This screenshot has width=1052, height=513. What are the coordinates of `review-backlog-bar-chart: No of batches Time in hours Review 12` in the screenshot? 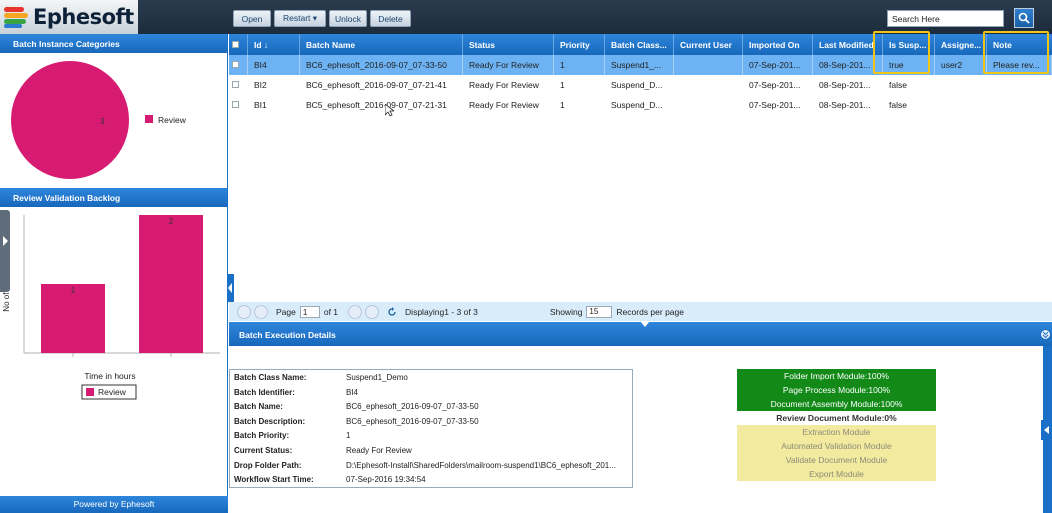 It's located at (113, 351).